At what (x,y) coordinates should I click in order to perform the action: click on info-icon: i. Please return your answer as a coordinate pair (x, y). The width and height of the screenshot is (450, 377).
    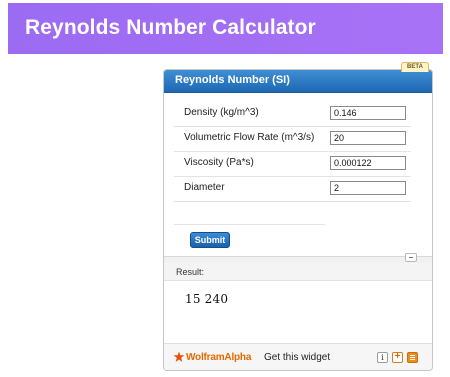
    Looking at the image, I should click on (382, 357).